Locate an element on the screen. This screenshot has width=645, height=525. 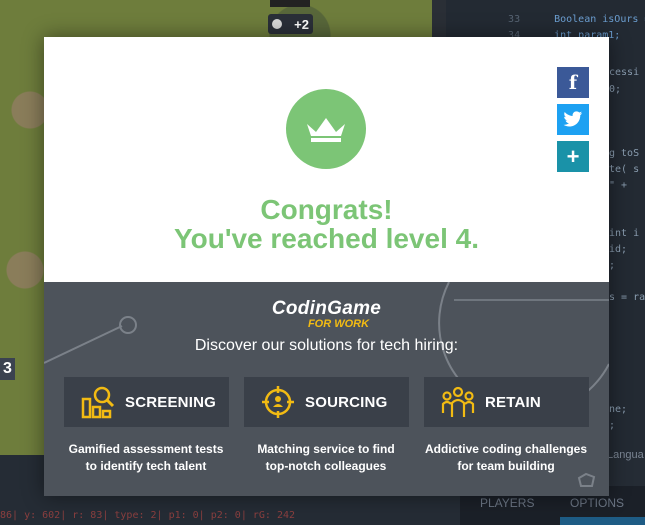
code-fragment: int i is located at coordinates (624, 233).